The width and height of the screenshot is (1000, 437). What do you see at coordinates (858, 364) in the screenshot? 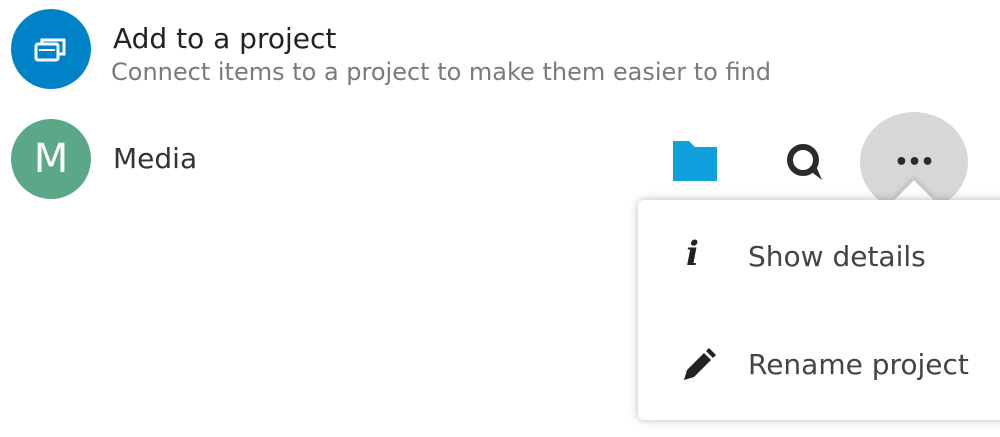
I see `menu-item-label: Rename project` at bounding box center [858, 364].